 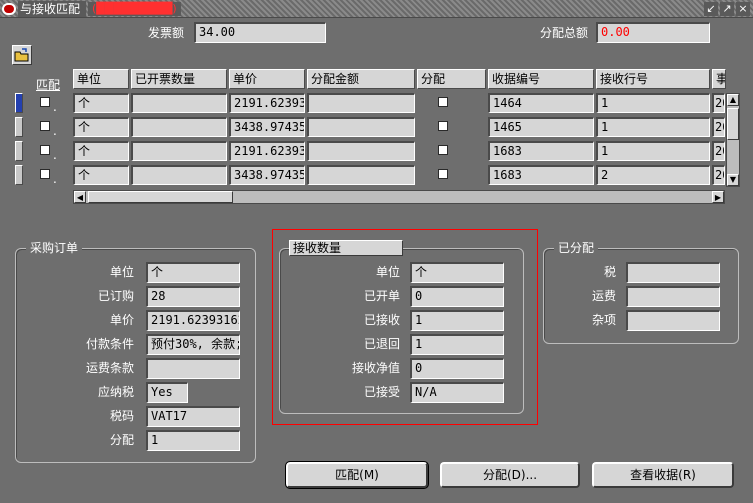 I want to click on match-button: 匹配(M), so click(x=357, y=475).